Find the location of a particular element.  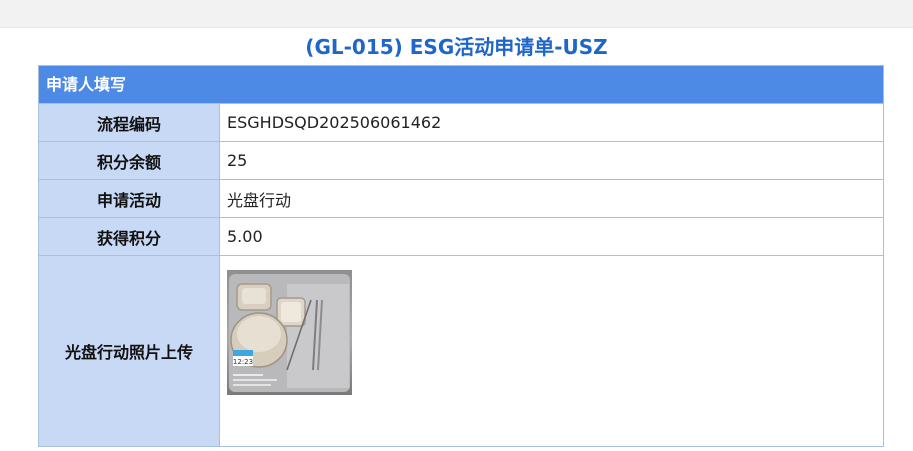

field-row-activity: 申请活动 光盘行动 is located at coordinates (461, 199).